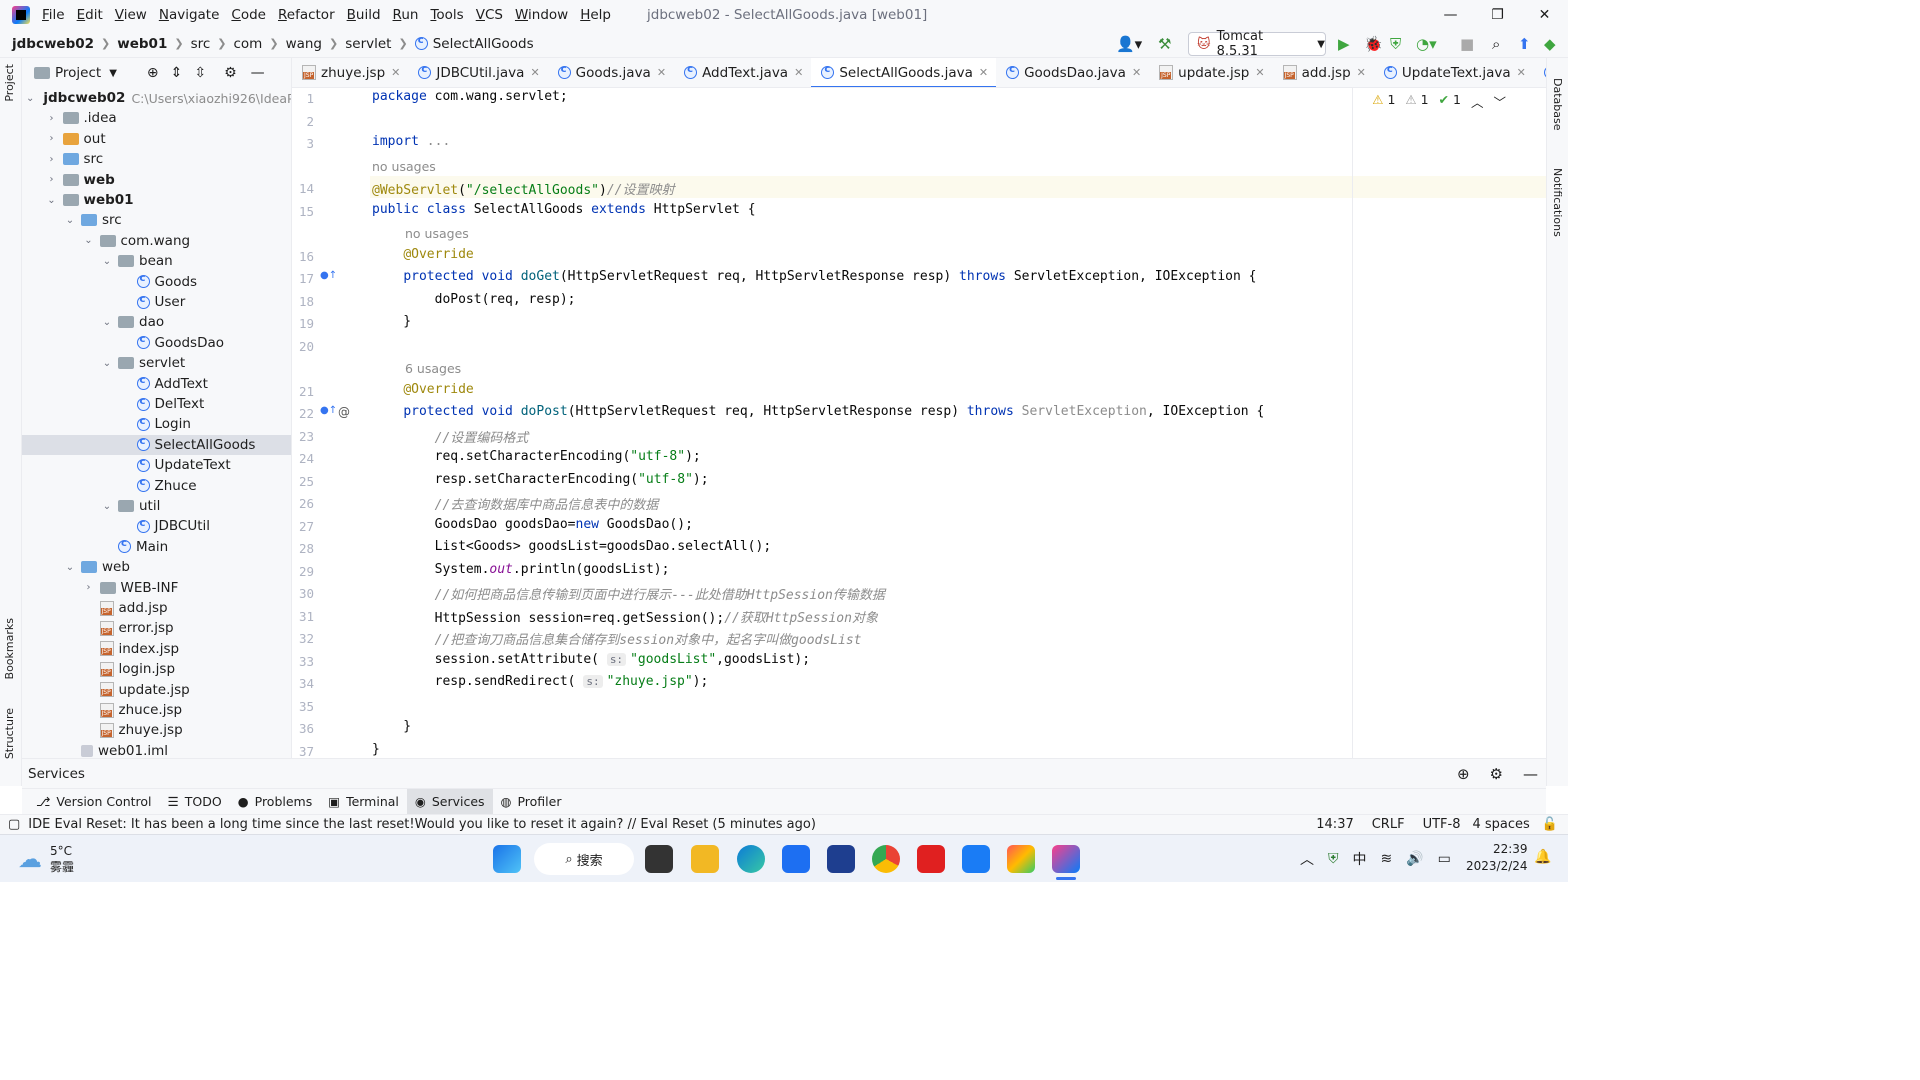 Image resolution: width=1920 pixels, height=1080 pixels. I want to click on editor-tab: UpdateText.java ✕, so click(1454, 72).